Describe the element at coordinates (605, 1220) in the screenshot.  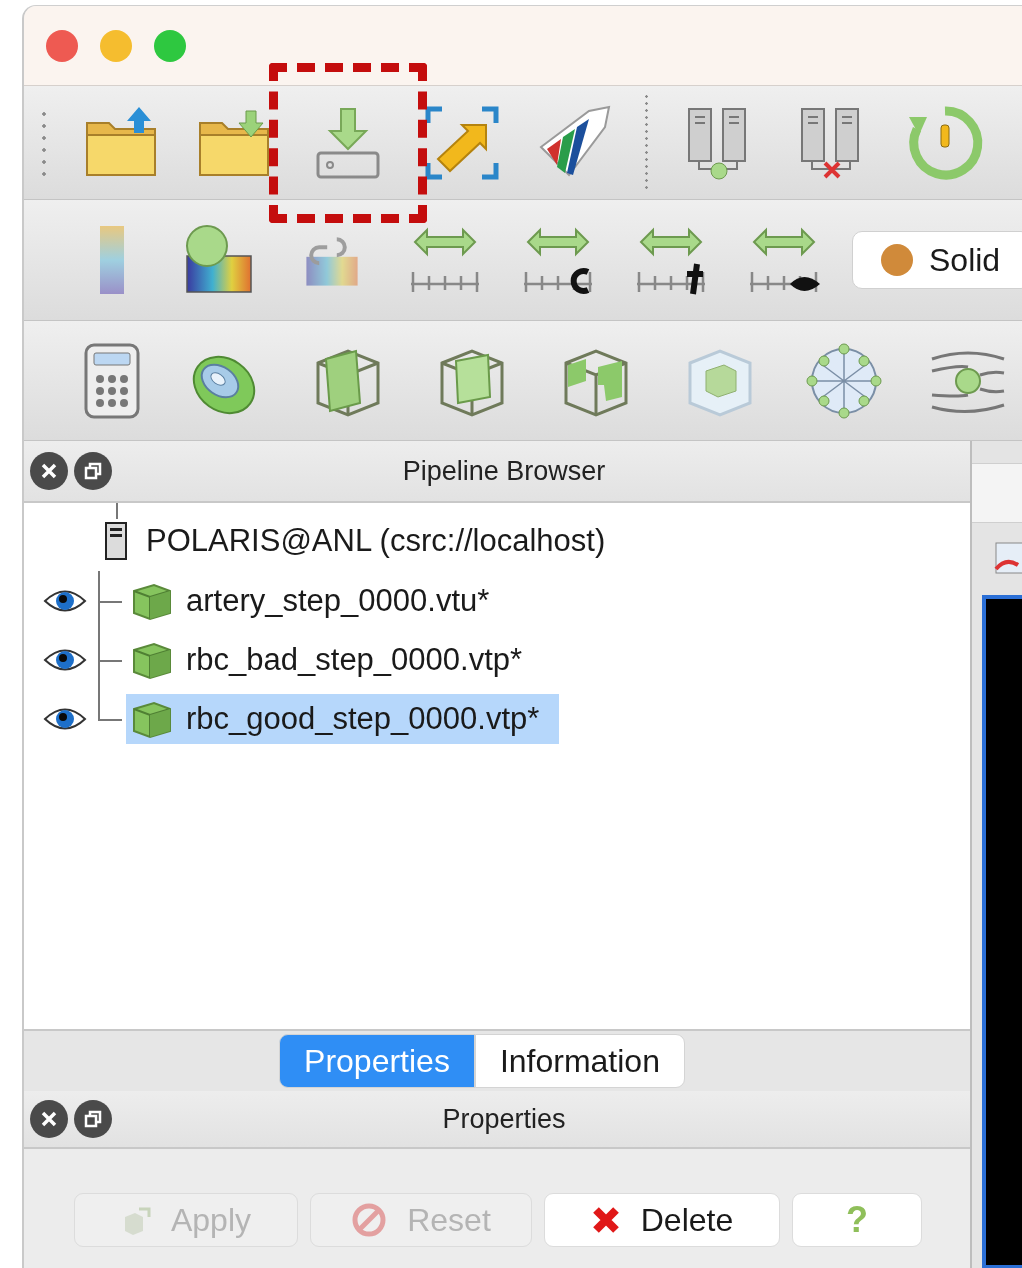
I see `cross-icon` at that location.